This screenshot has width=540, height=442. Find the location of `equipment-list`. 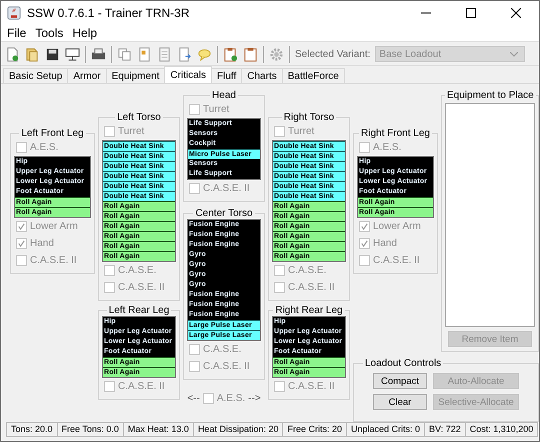

equipment-list is located at coordinates (490, 215).